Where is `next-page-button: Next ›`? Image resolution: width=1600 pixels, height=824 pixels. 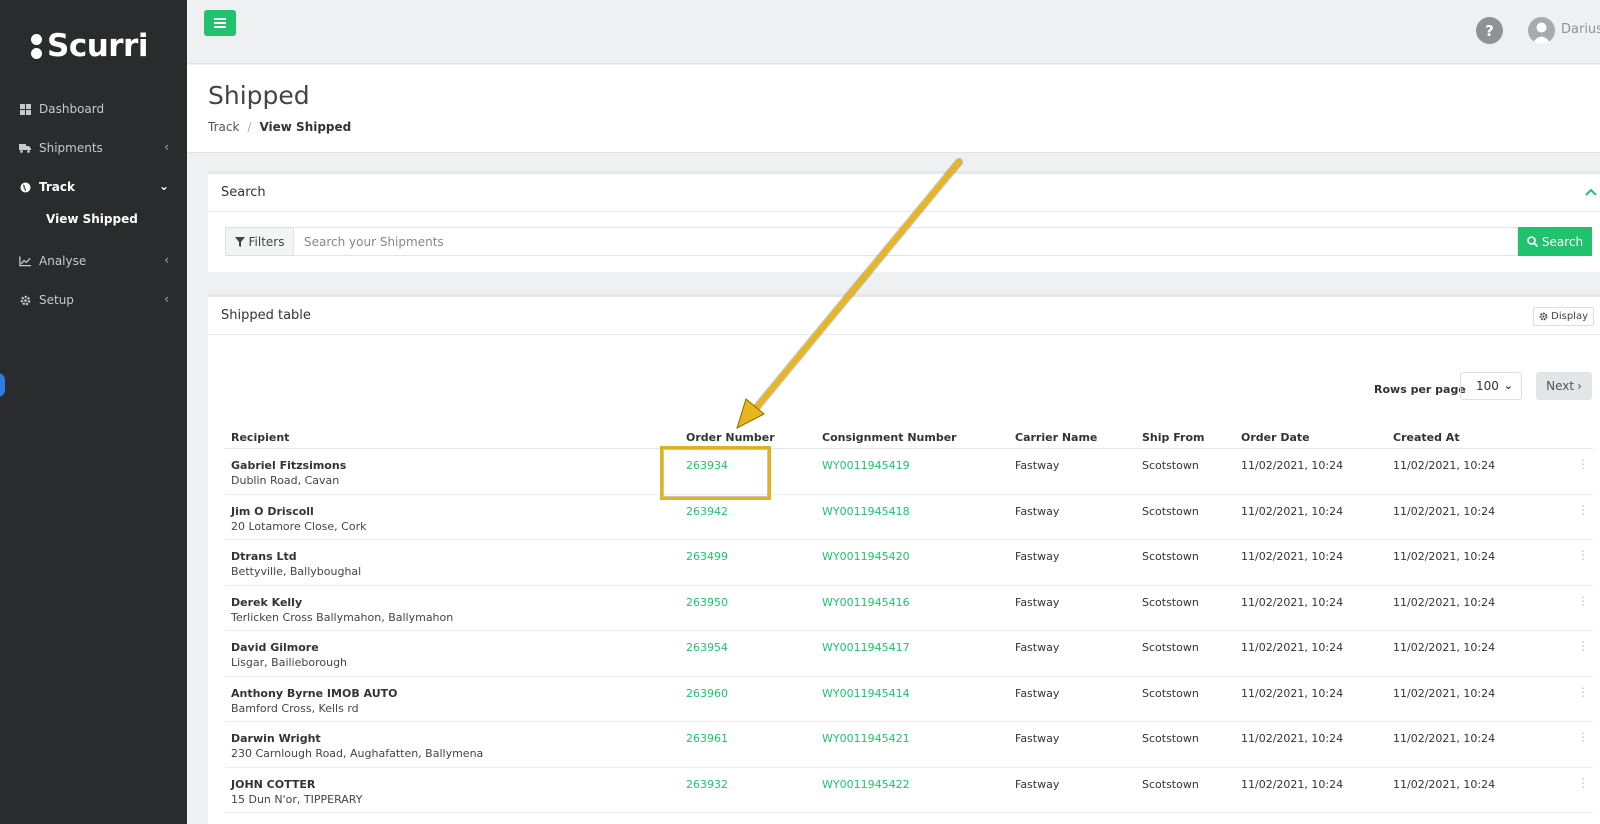 next-page-button: Next › is located at coordinates (1564, 386).